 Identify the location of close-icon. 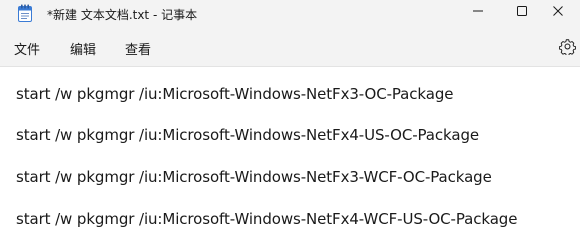
(558, 11).